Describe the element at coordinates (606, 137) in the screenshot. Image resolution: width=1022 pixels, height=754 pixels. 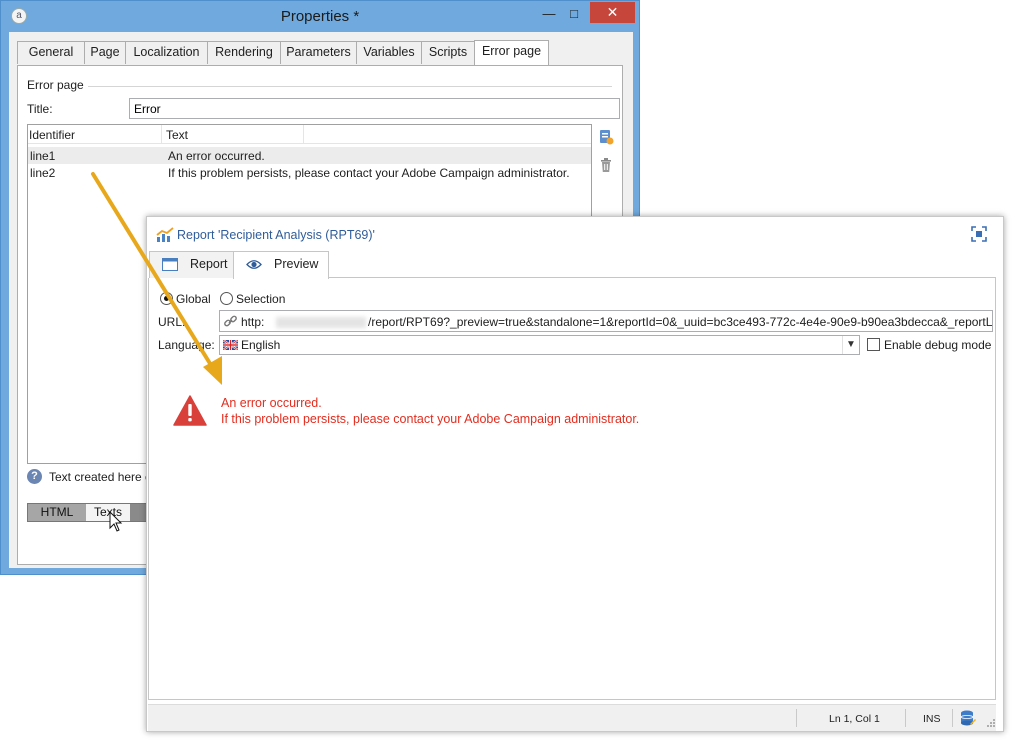
I see `add-icon` at that location.